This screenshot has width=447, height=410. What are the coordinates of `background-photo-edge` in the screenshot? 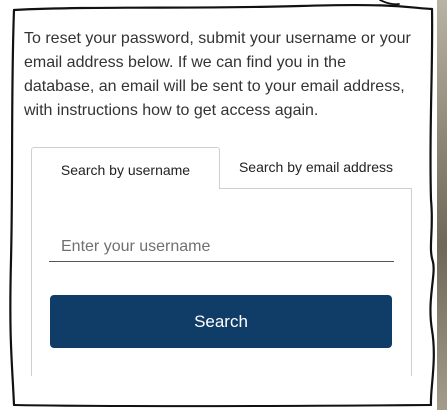 It's located at (442, 205).